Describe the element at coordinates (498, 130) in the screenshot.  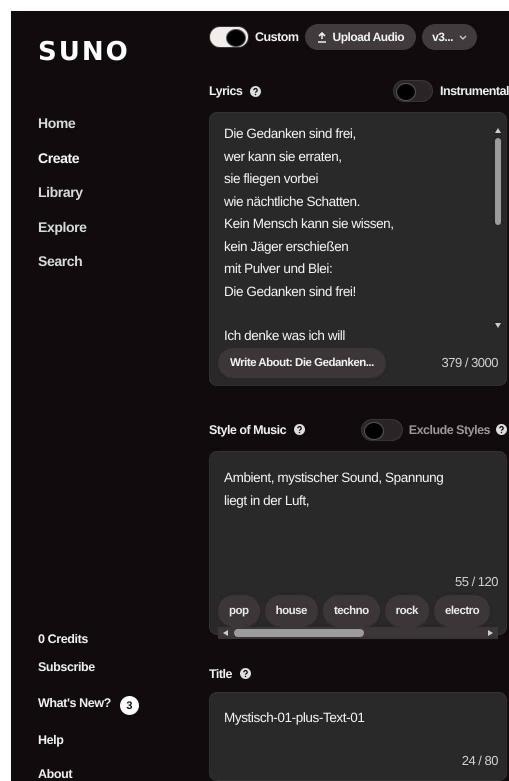
I see `scroll-up-icon` at that location.